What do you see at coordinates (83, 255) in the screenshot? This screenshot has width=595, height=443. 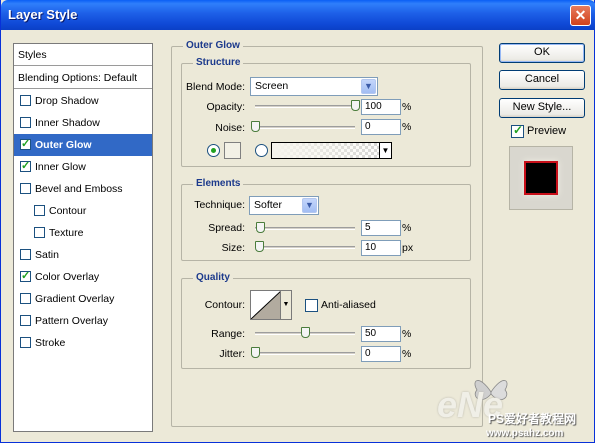 I see `style-item-satin: Satin` at bounding box center [83, 255].